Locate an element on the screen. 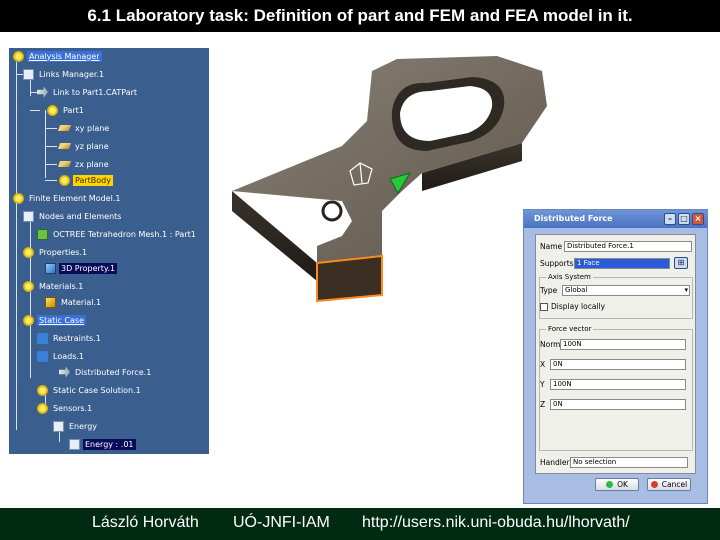  tree-item-material: Material.1 is located at coordinates (74, 302).